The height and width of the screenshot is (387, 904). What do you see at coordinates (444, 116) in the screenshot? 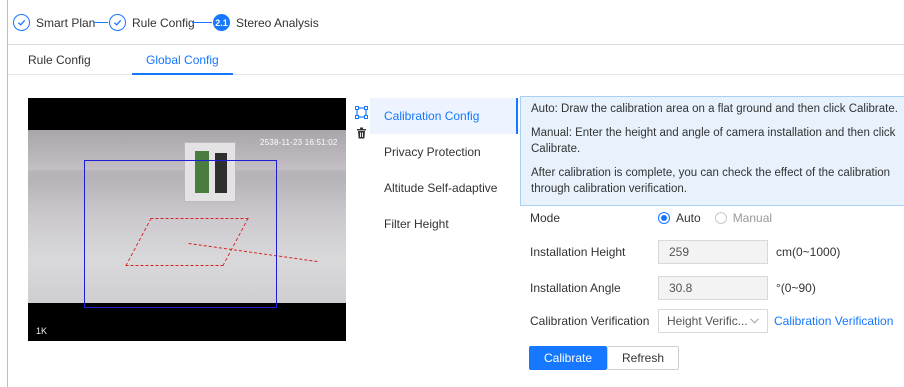
I see `menu-item-calibration-config: Calibration Config` at bounding box center [444, 116].